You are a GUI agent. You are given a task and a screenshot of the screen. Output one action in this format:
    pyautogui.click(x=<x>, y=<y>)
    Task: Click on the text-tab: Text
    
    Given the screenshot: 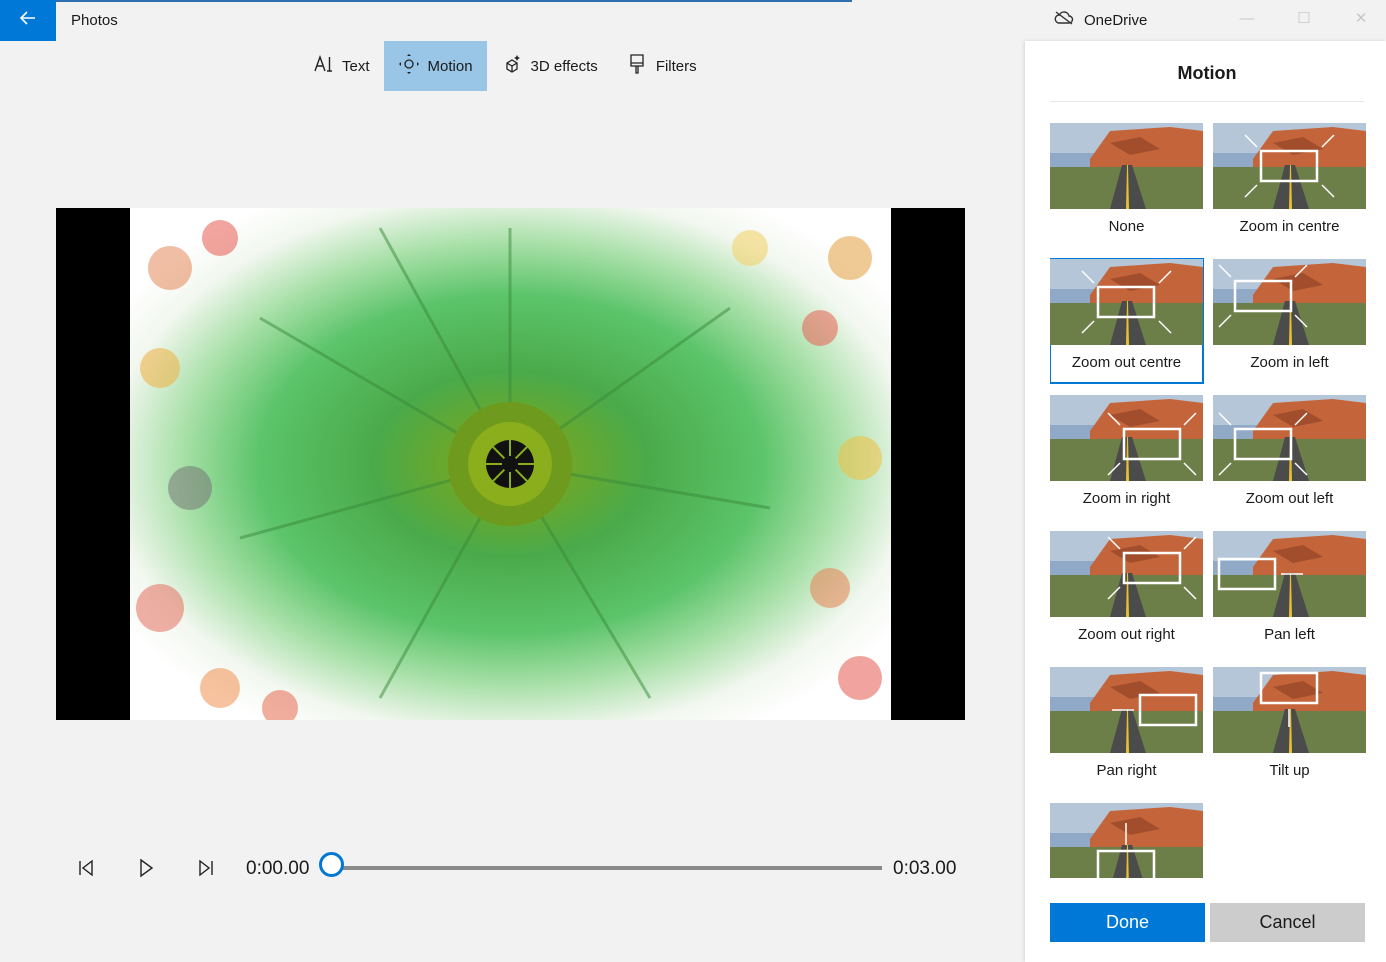 What is the action you would take?
    pyautogui.click(x=341, y=66)
    